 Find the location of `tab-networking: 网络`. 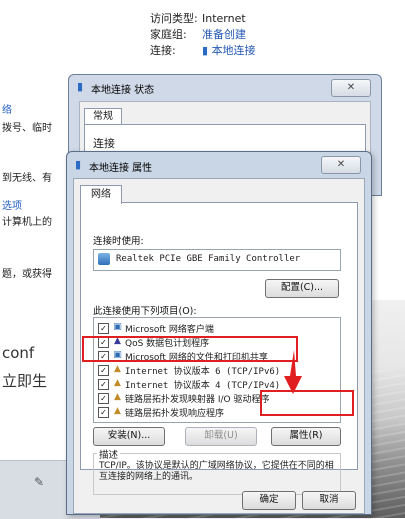

tab-networking: 网络 is located at coordinates (101, 194).